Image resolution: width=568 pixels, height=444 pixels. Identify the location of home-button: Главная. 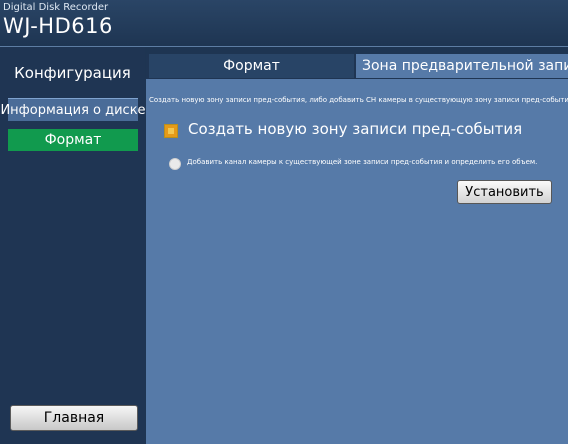
(74, 418).